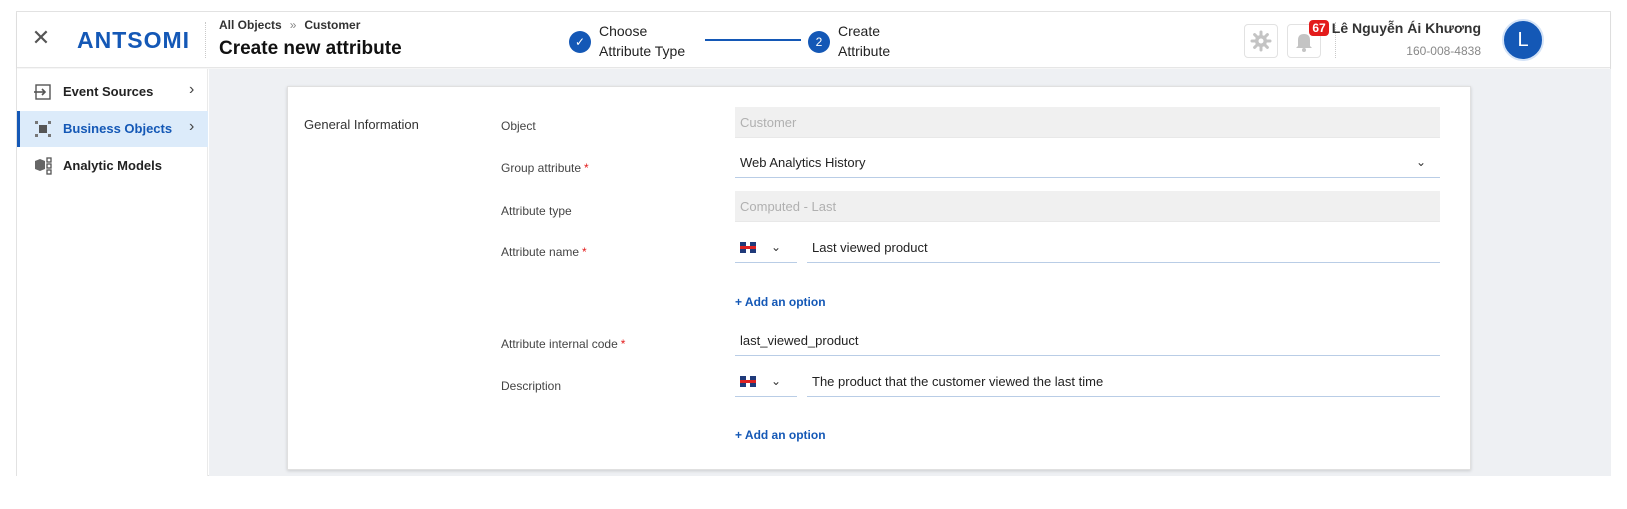 The height and width of the screenshot is (509, 1627). I want to click on objects-icon, so click(43, 129).